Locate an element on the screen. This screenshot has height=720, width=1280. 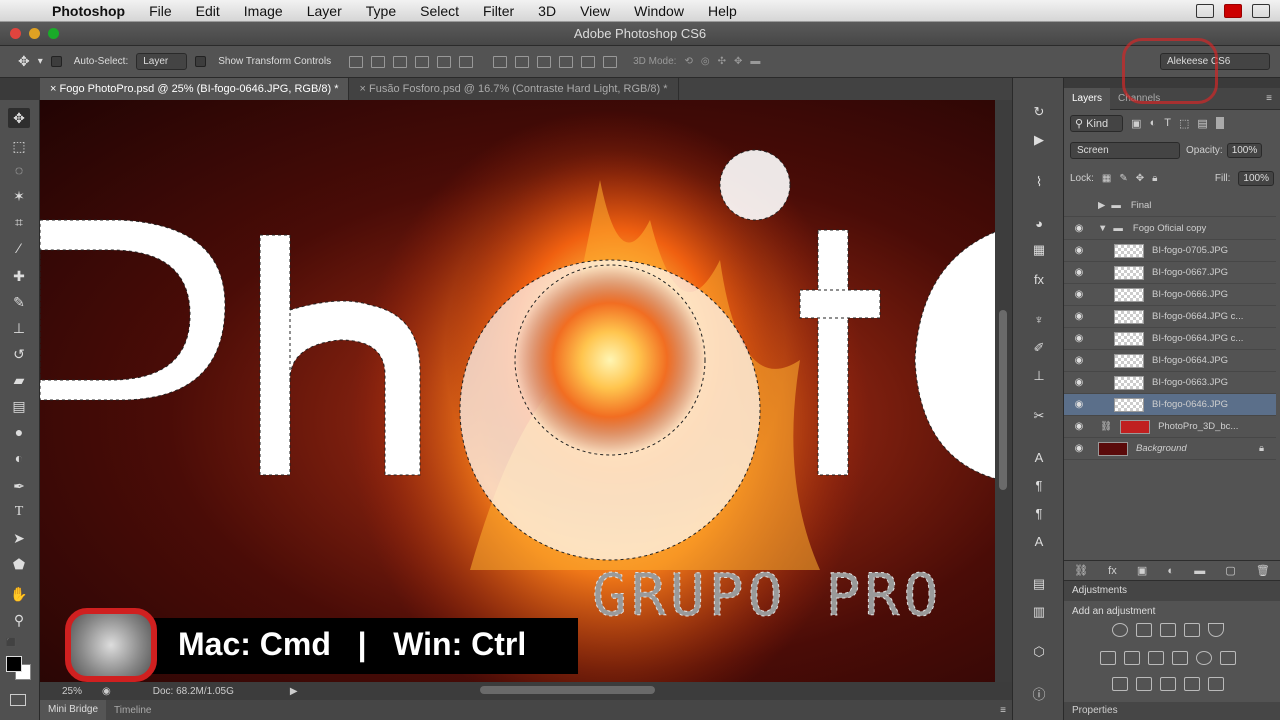
lock-position-icon: ✥ is located at coordinates (1140, 178).